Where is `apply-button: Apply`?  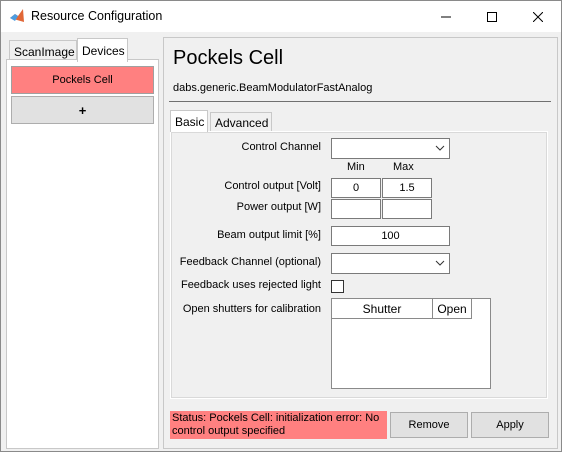 apply-button: Apply is located at coordinates (510, 425).